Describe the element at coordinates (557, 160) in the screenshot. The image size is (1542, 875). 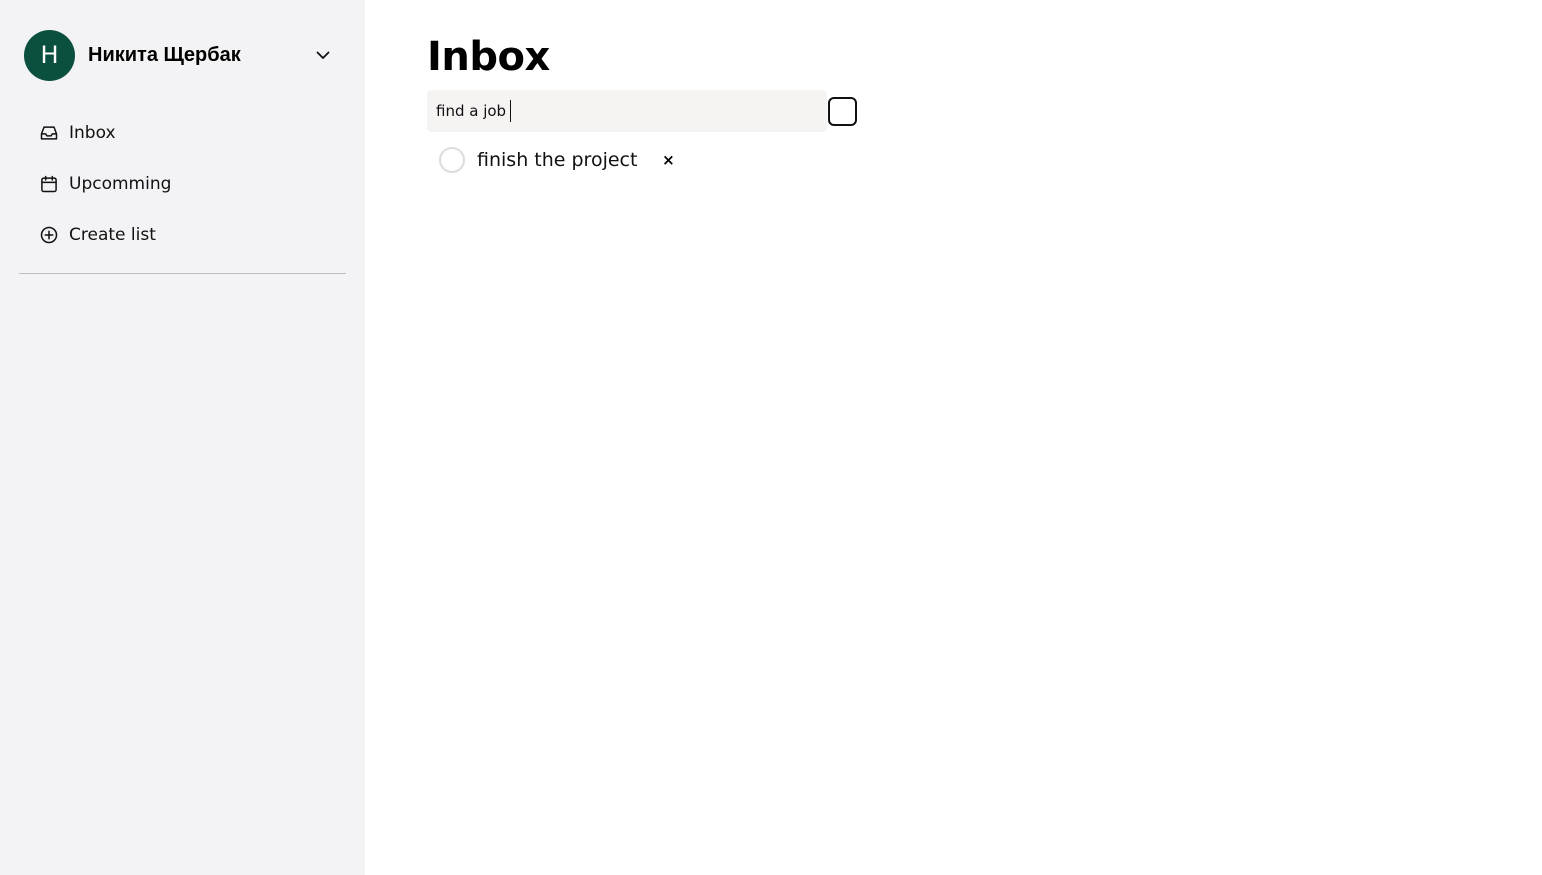
I see `task-text: finish the project` at that location.